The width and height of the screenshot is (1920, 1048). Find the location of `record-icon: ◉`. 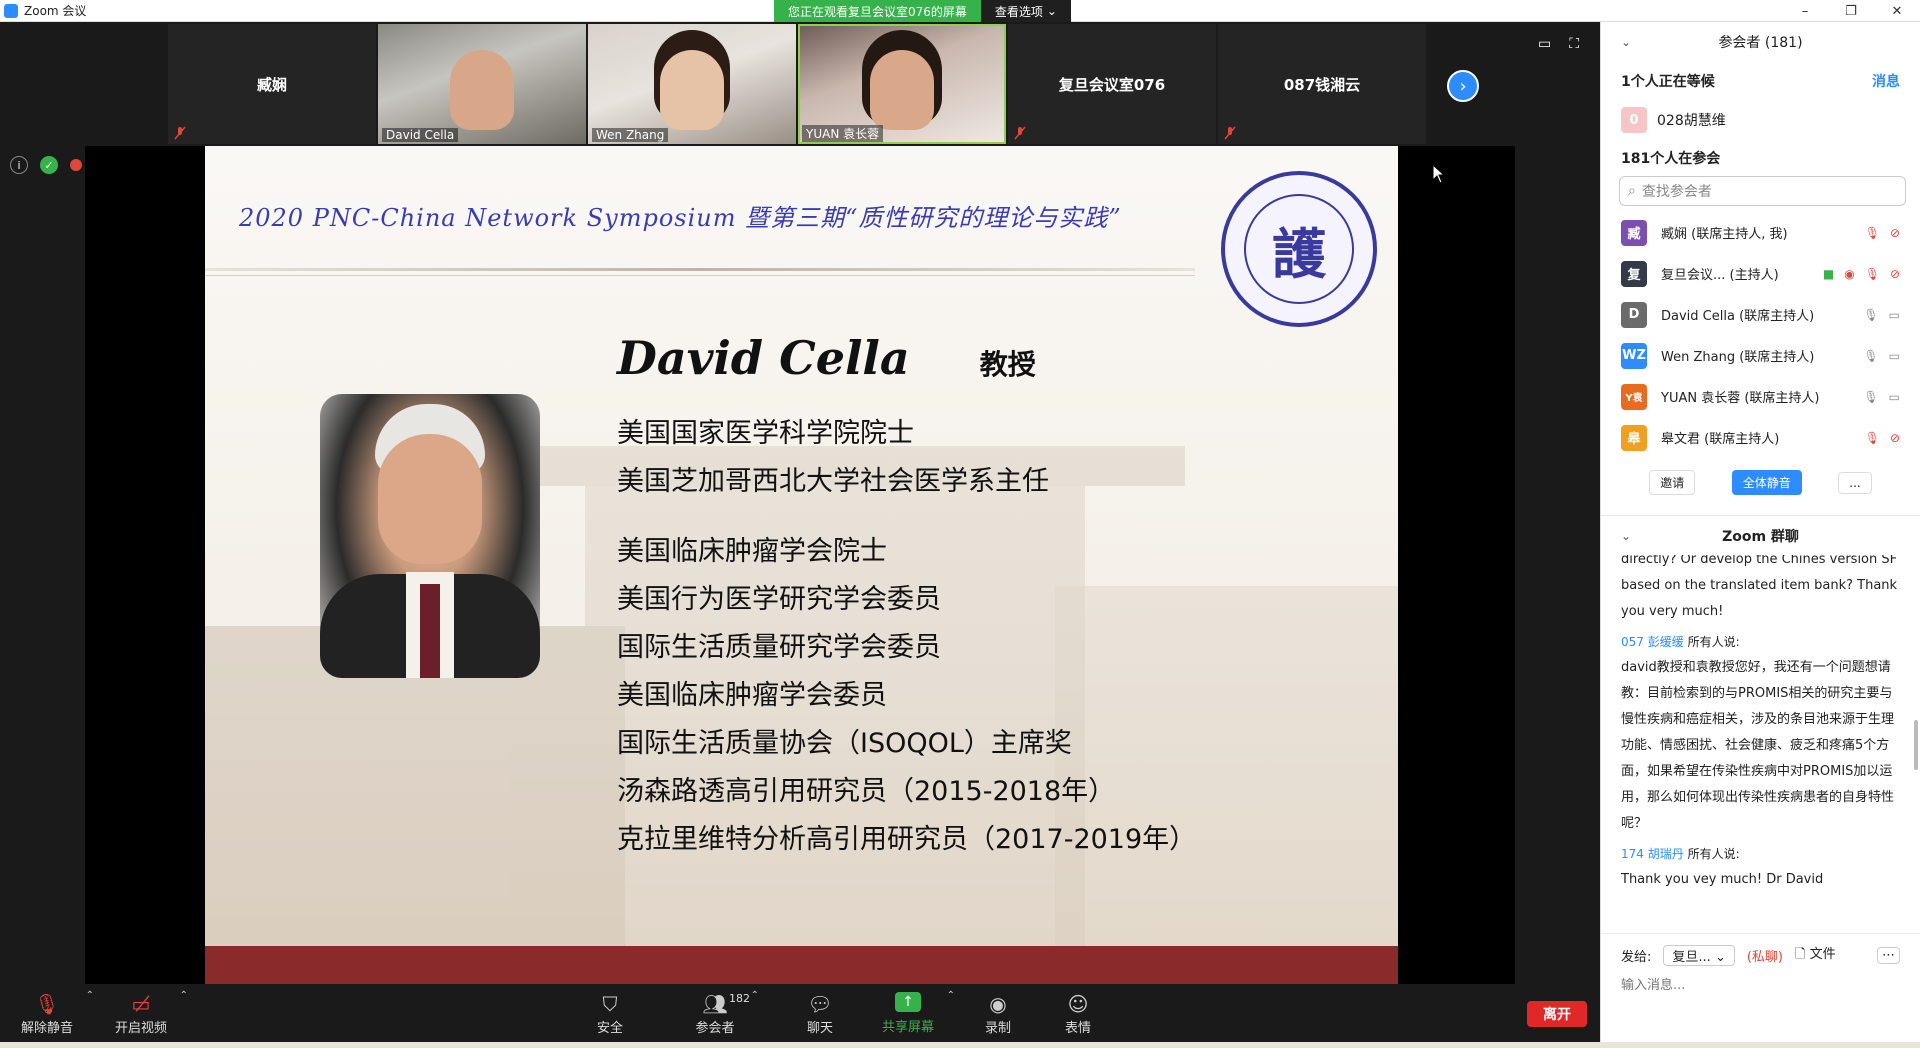

record-icon: ◉ is located at coordinates (998, 1003).